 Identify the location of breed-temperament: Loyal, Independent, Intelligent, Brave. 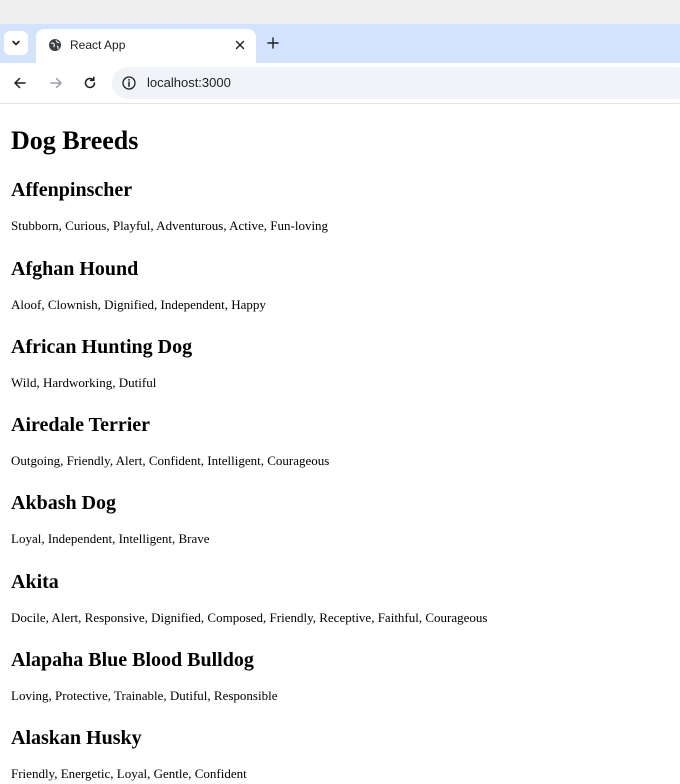
(110, 538).